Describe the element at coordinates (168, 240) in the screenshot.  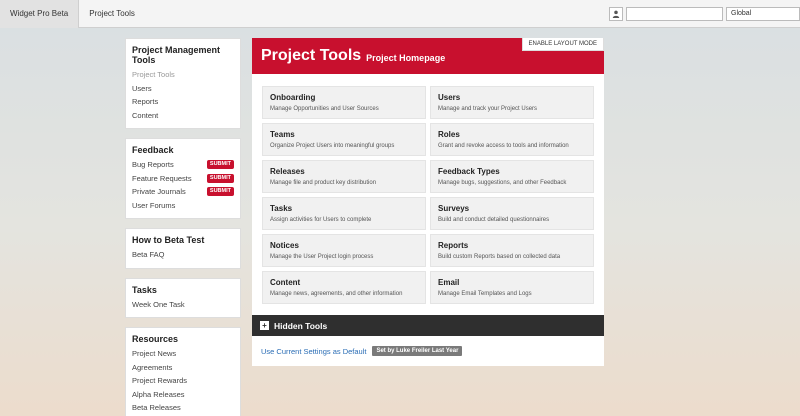
I see `panel-title: How to Beta Test` at that location.